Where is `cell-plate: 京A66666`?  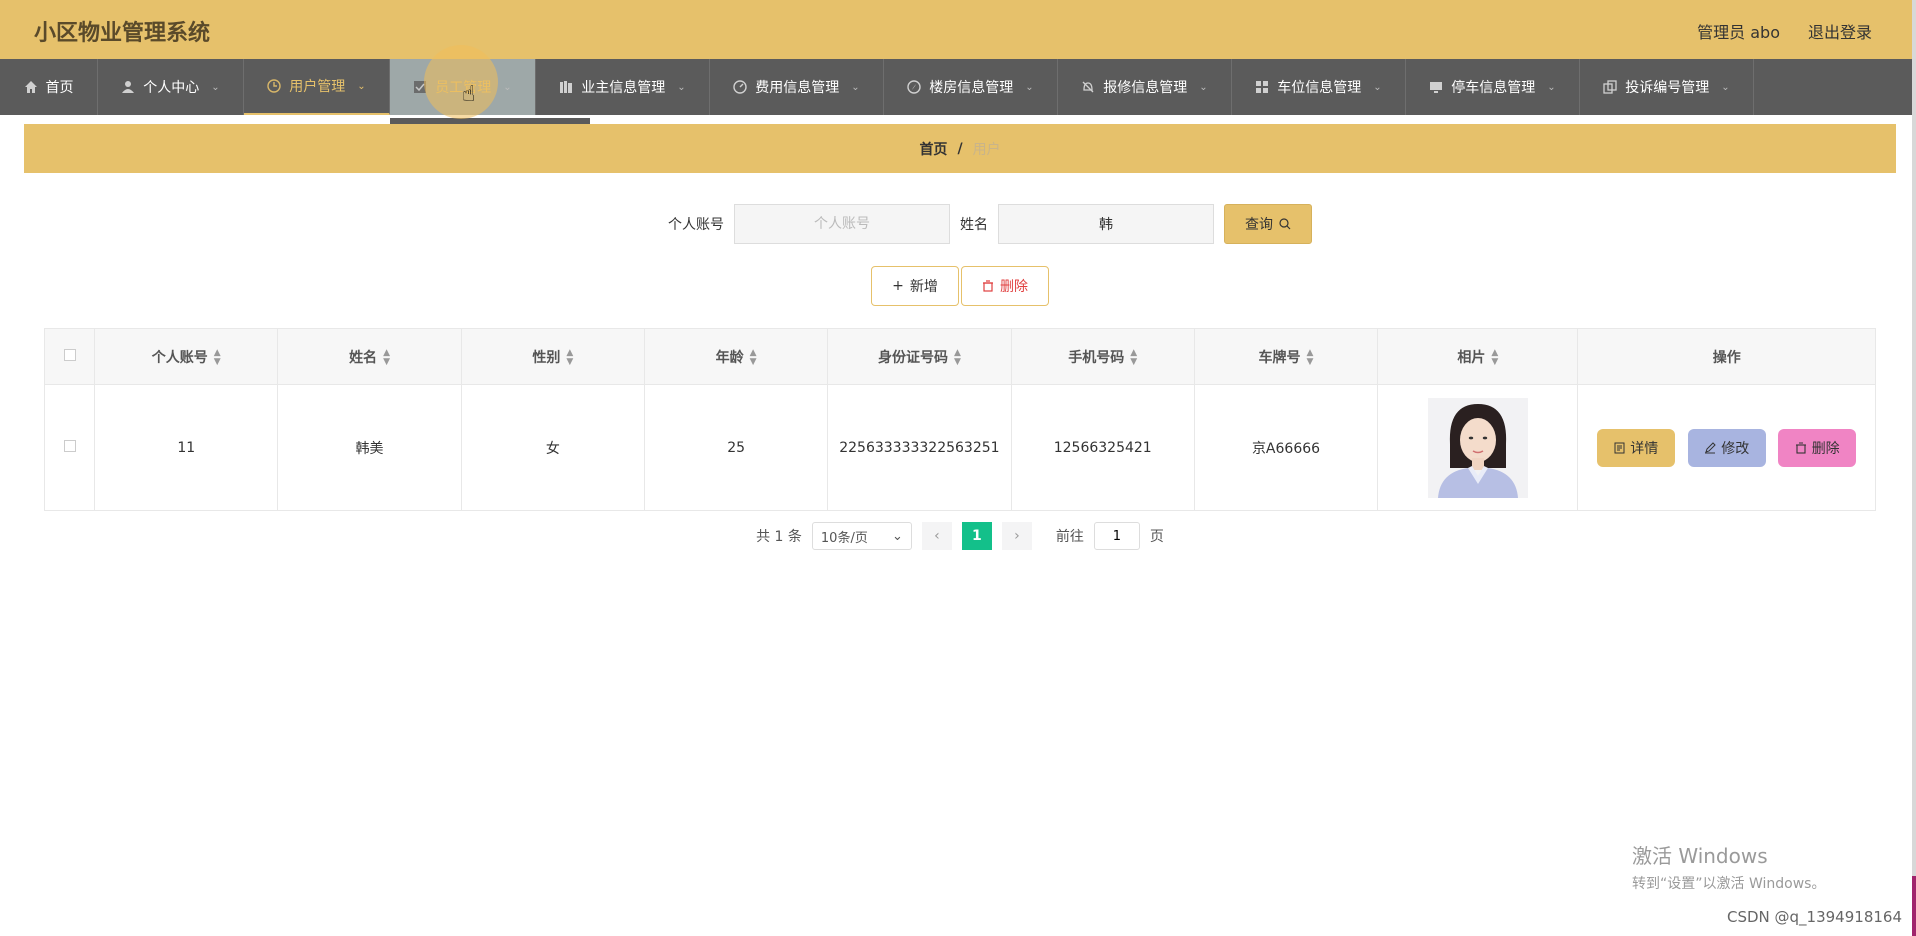 cell-plate: 京A66666 is located at coordinates (1286, 447).